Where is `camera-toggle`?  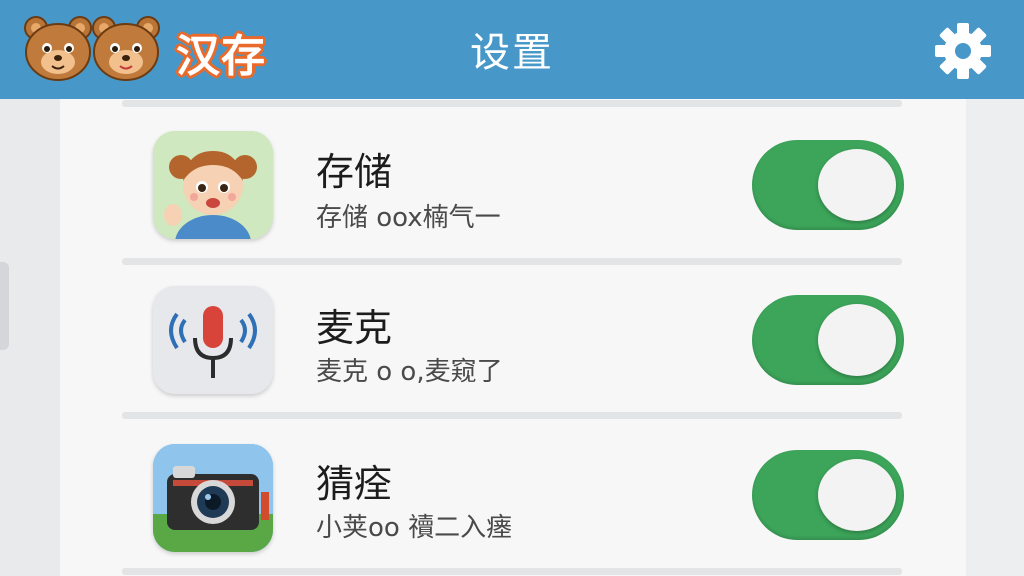
camera-toggle is located at coordinates (828, 495).